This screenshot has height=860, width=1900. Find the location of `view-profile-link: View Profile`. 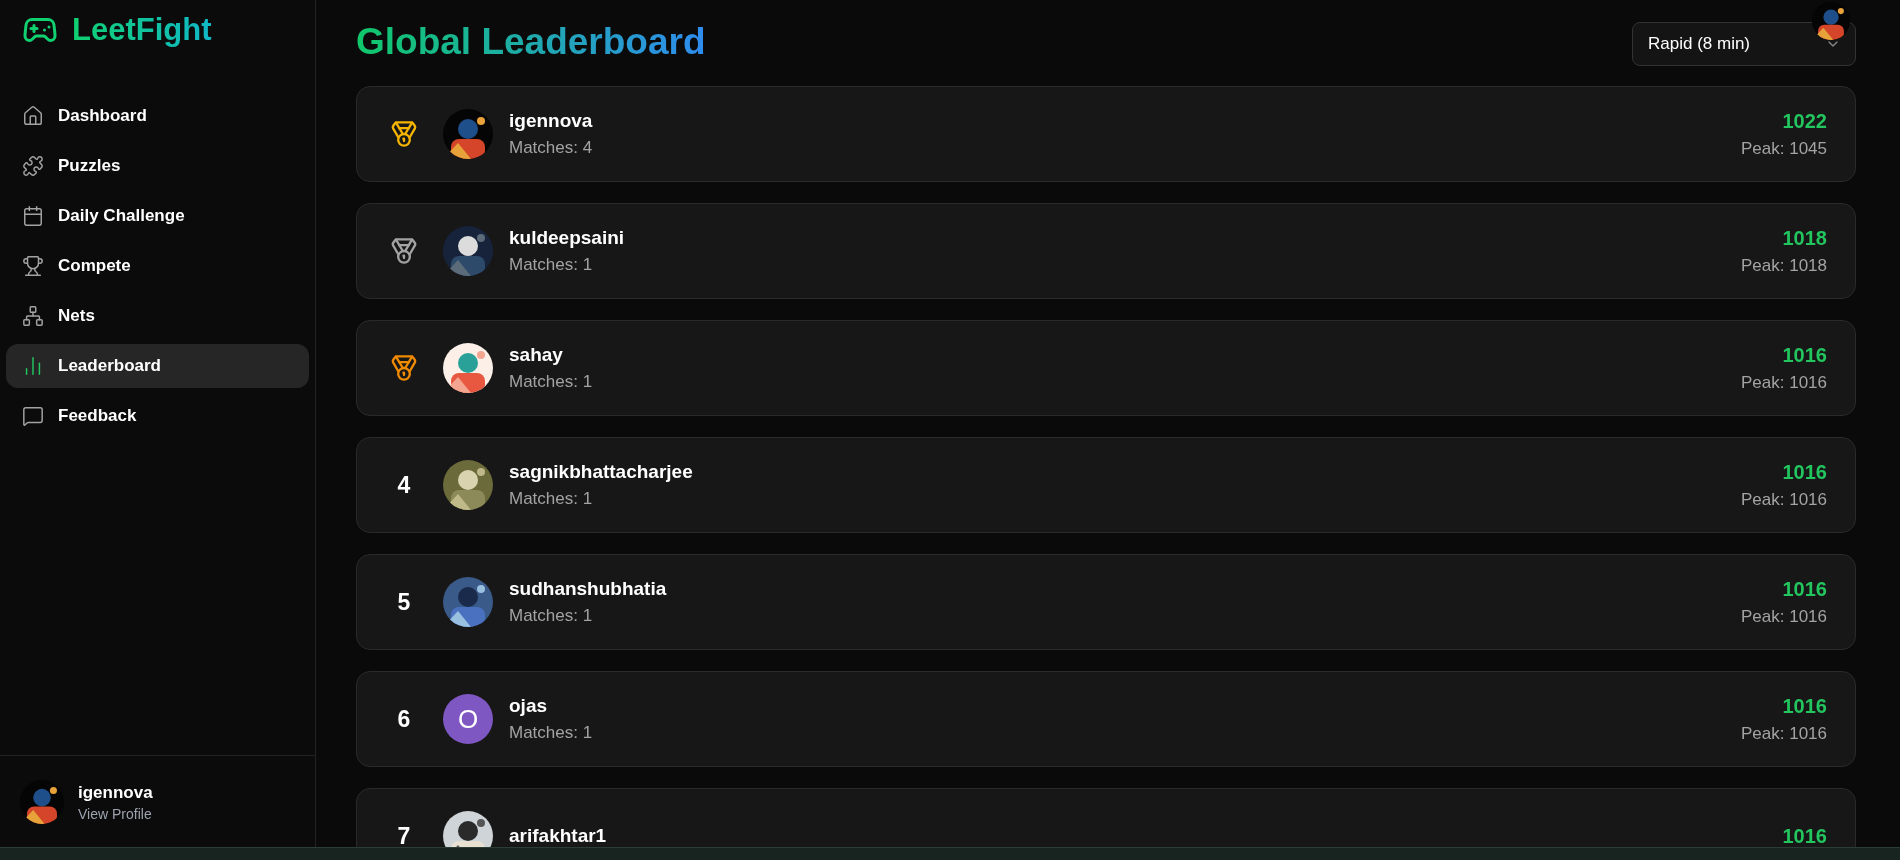

view-profile-link: View Profile is located at coordinates (115, 813).